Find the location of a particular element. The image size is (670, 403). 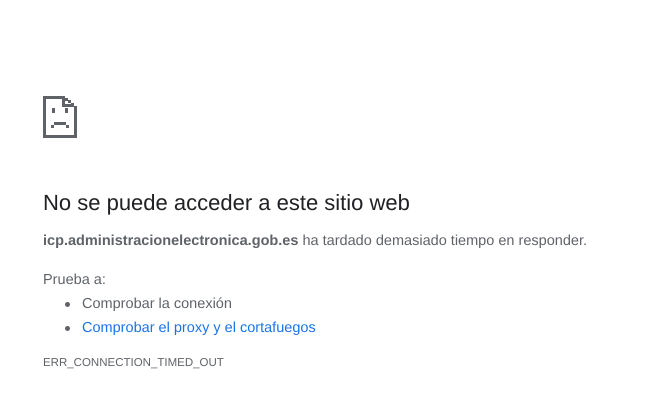

error-code: ERR_CONNECTION_TIMED_OUT is located at coordinates (134, 363).